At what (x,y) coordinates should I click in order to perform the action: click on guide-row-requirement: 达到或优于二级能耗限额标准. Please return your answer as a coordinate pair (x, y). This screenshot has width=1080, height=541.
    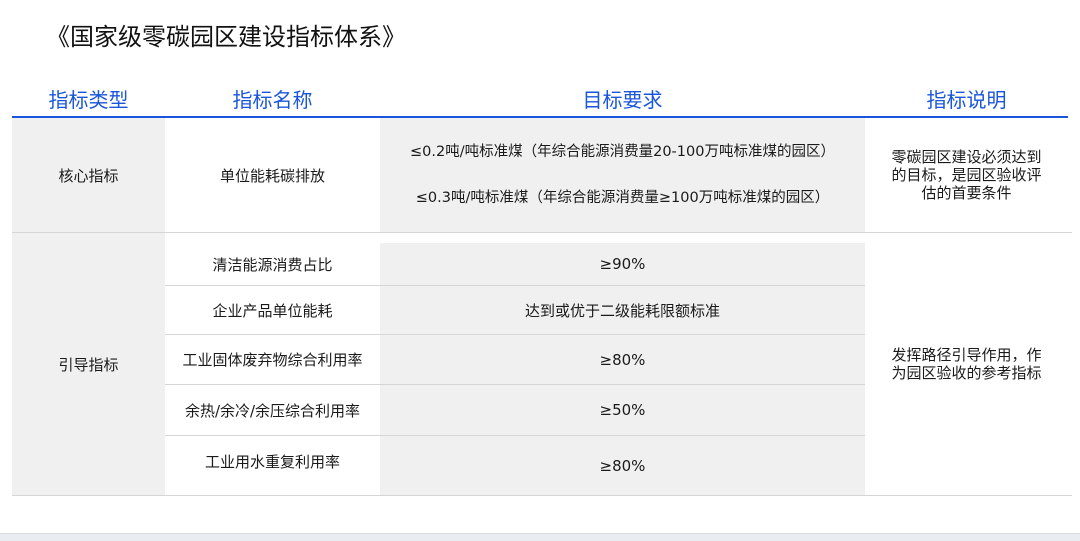
    Looking at the image, I should click on (622, 310).